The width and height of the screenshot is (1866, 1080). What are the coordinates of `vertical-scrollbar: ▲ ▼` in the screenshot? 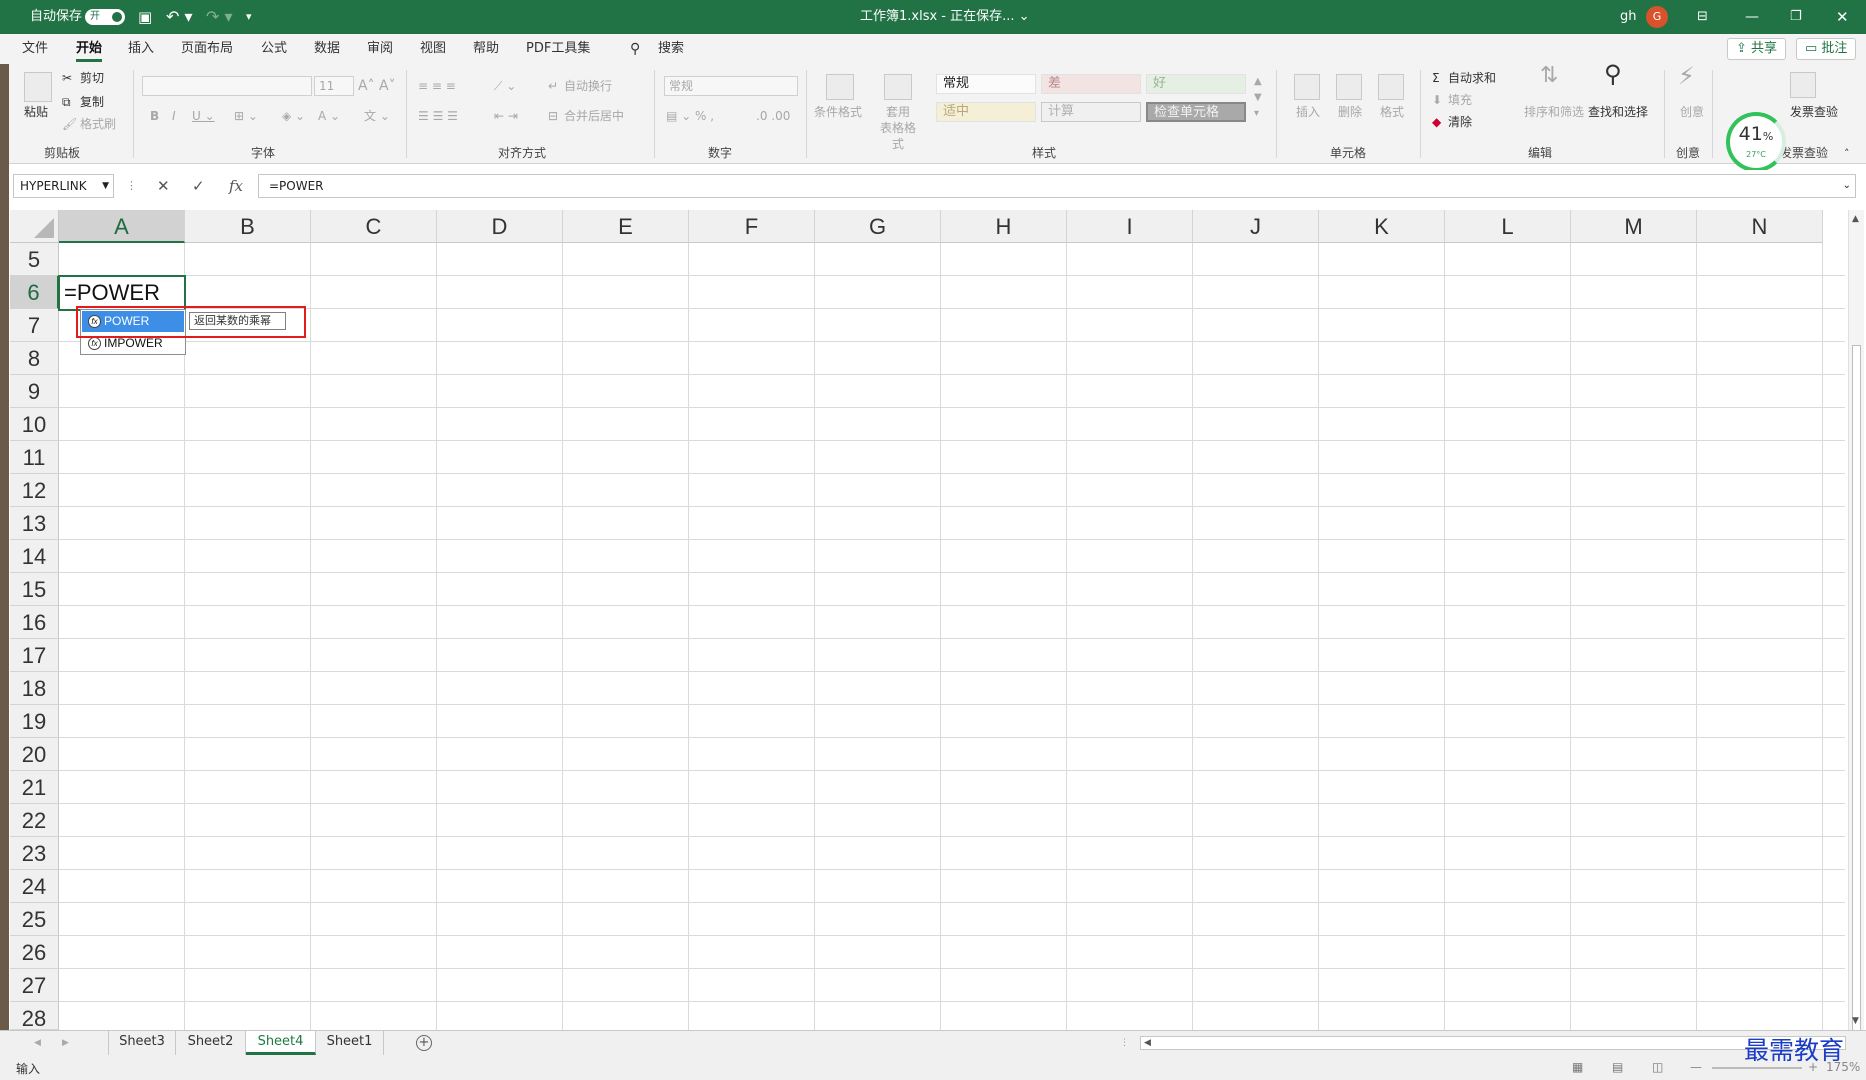 It's located at (1856, 622).